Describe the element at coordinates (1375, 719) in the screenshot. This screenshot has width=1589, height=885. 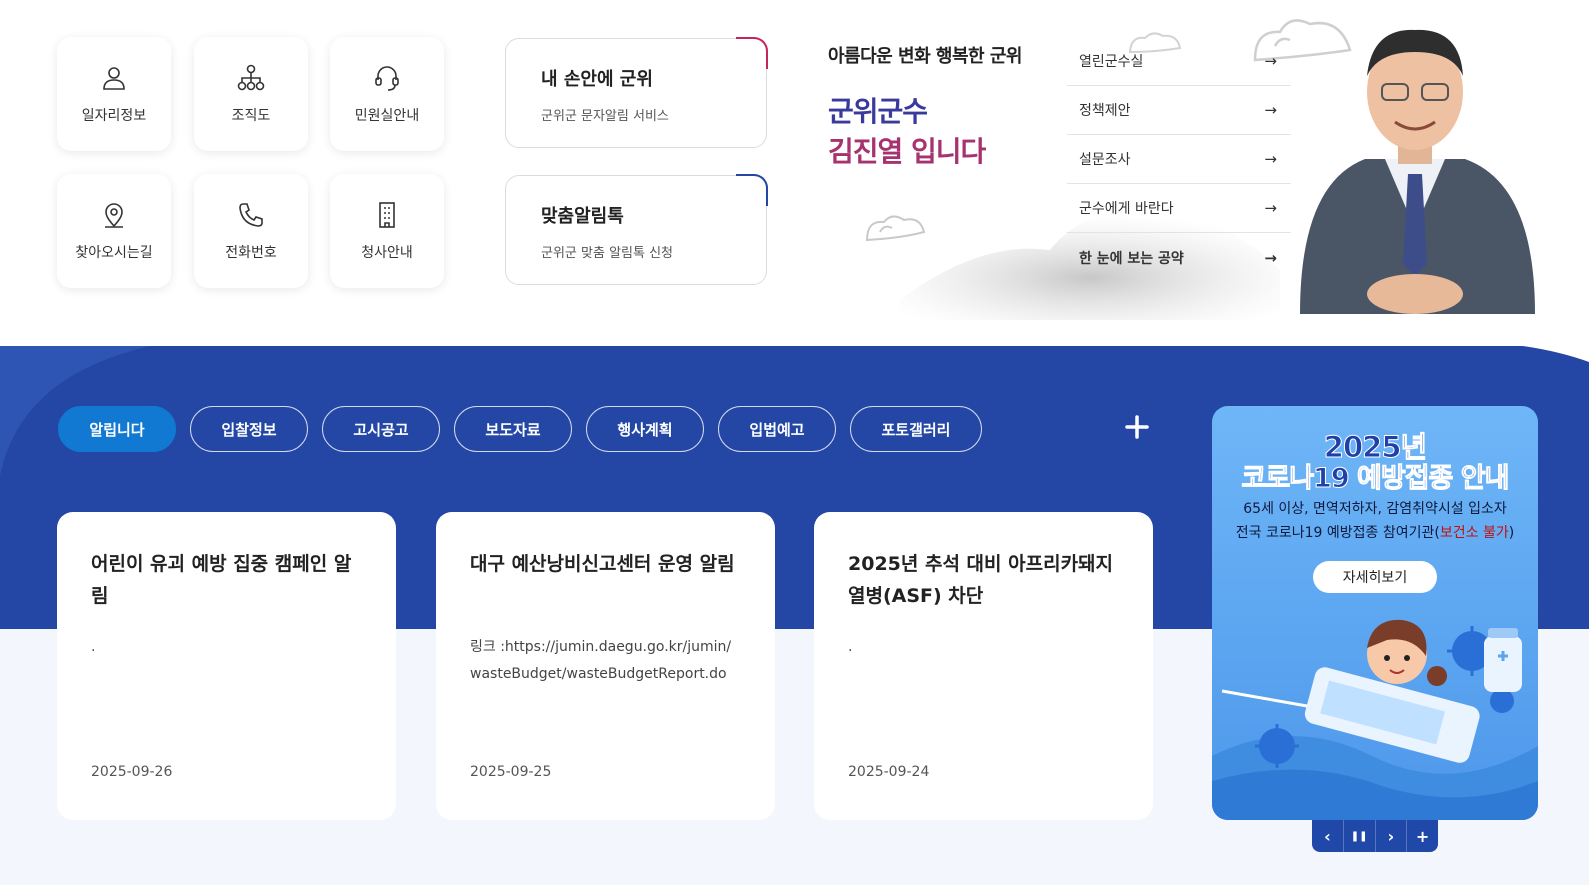
I see `vaccination-illustration` at that location.